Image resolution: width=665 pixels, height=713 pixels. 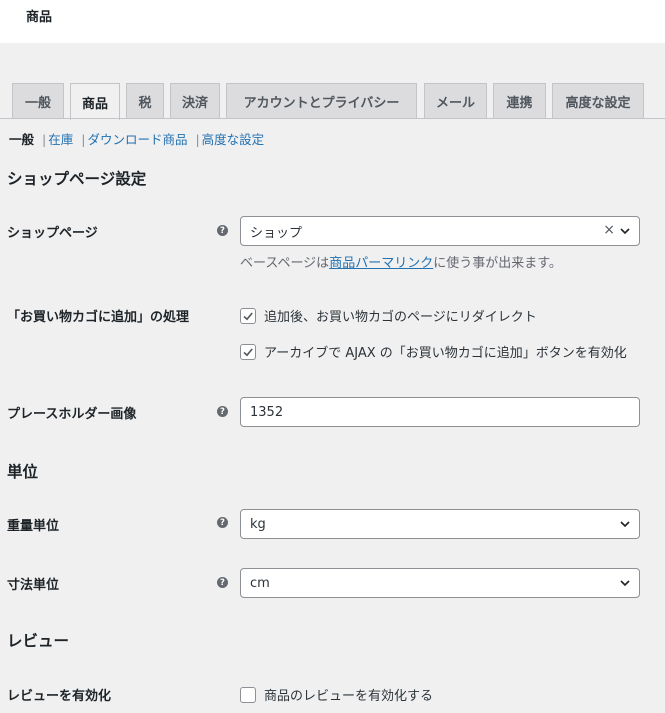 What do you see at coordinates (400, 317) in the screenshot?
I see `redirect-option-label: 追加後、お買い物カゴのページにリダイレクト` at bounding box center [400, 317].